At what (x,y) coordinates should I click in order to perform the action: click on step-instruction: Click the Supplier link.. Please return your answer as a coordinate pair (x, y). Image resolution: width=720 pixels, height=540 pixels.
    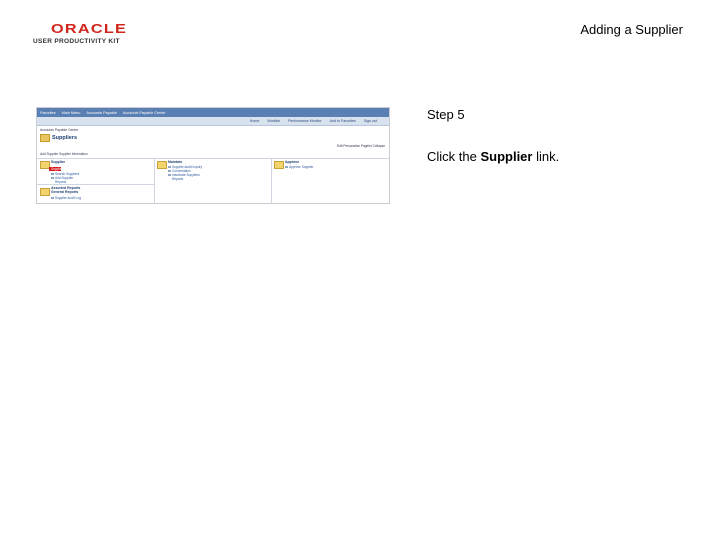
    Looking at the image, I should click on (493, 156).